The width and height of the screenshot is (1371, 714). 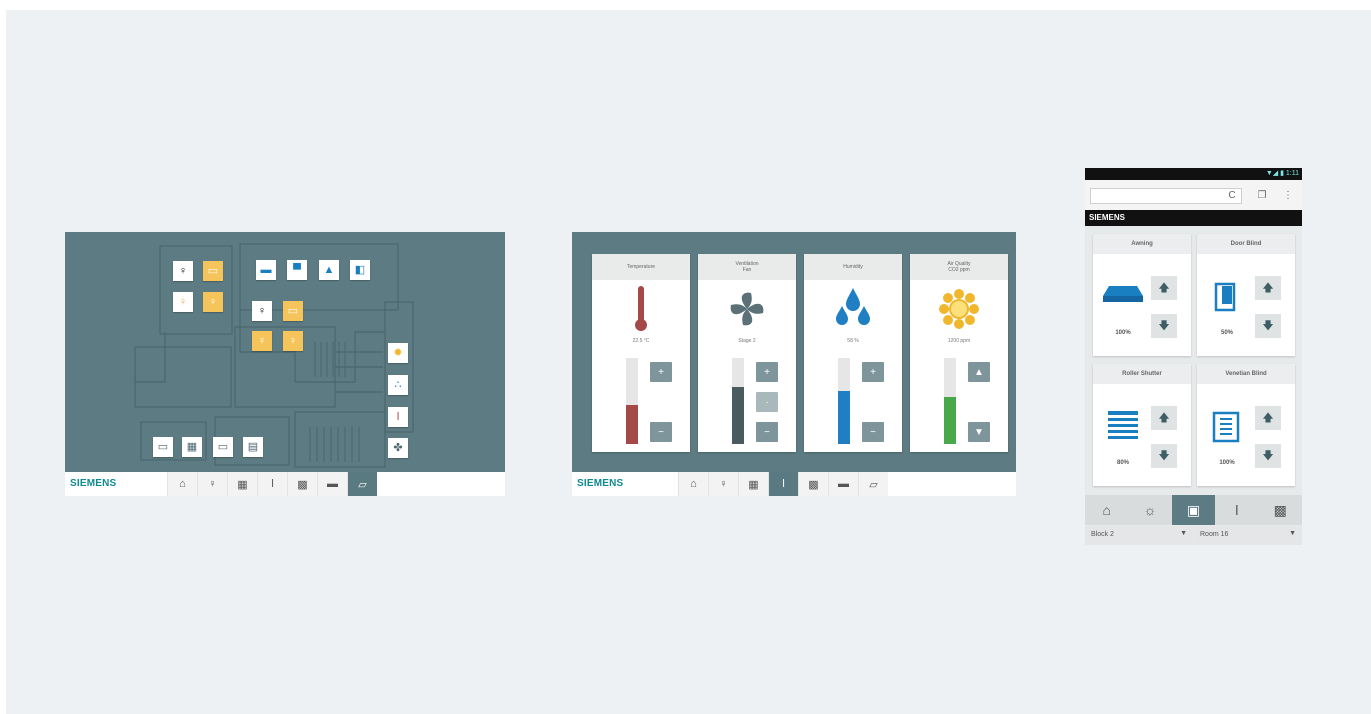 I want to click on arrow-up-button: ▲, so click(x=979, y=372).